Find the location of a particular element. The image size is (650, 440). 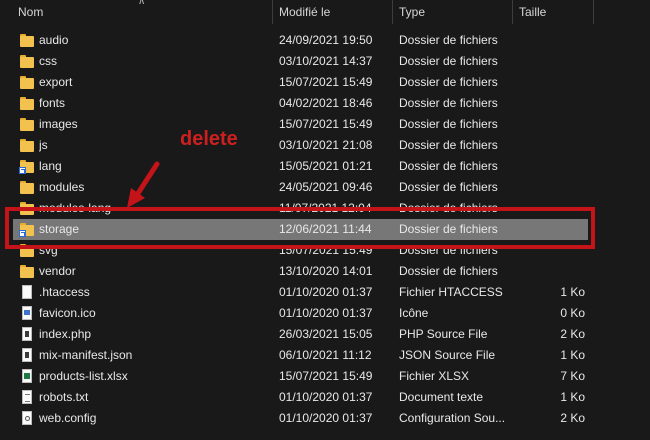

file-row: favicon.ico 01/10/2020 01:37 Icône 0 Ko is located at coordinates (325, 313).